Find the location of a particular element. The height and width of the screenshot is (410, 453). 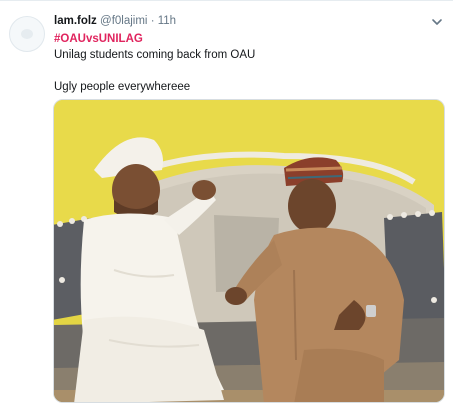

tweet-top-border is located at coordinates (226, 0).